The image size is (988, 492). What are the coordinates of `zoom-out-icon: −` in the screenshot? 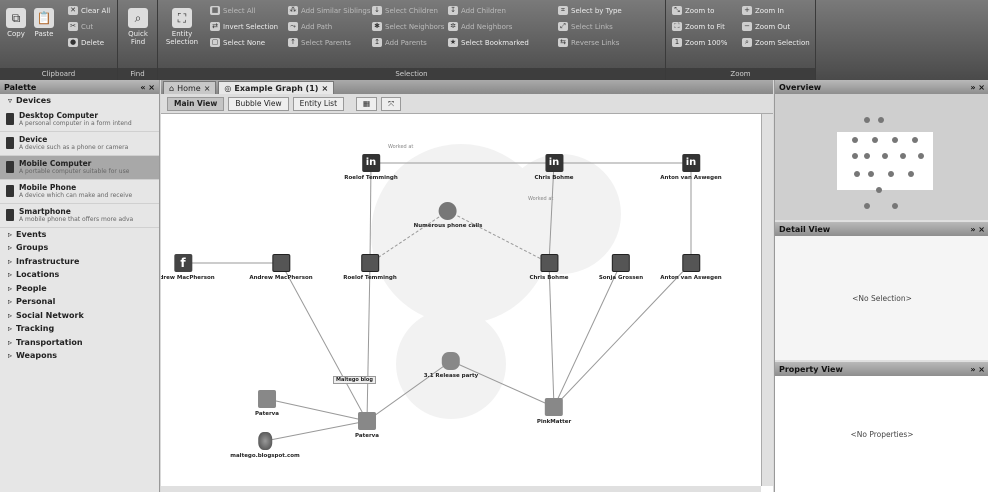 It's located at (747, 26).